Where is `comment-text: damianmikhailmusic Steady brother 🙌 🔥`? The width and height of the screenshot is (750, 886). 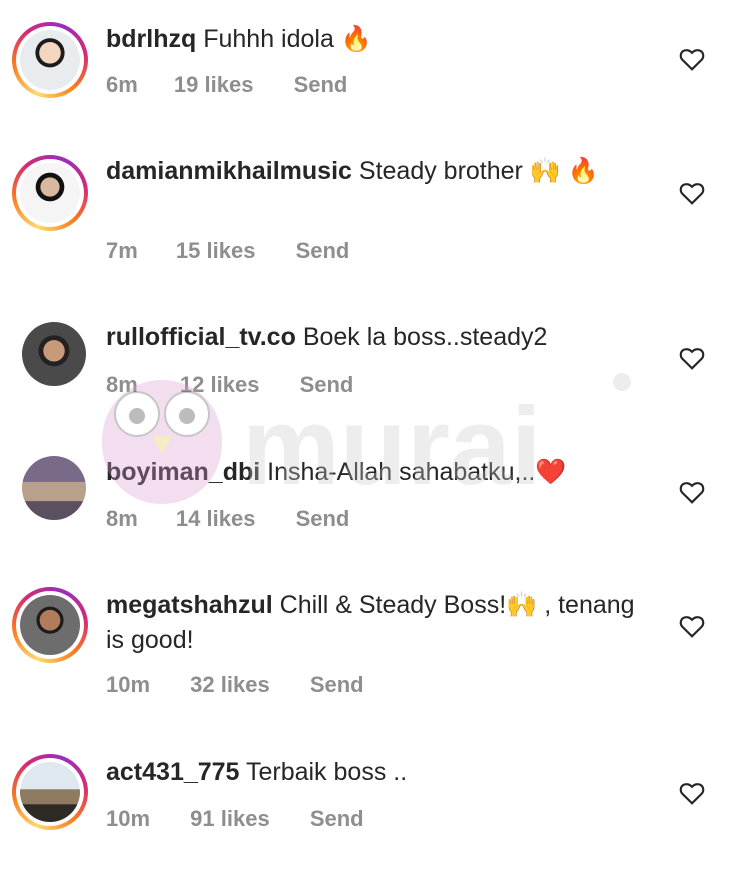
comment-text: damianmikhailmusic Steady brother 🙌 🔥 is located at coordinates (371, 171).